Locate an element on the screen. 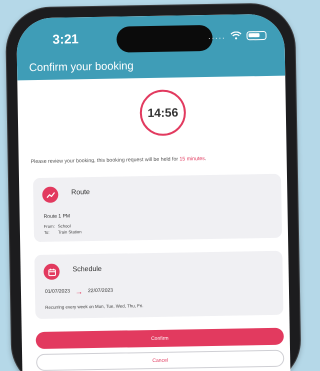 The image size is (320, 371). end-date: 22/07/2023 is located at coordinates (100, 291).